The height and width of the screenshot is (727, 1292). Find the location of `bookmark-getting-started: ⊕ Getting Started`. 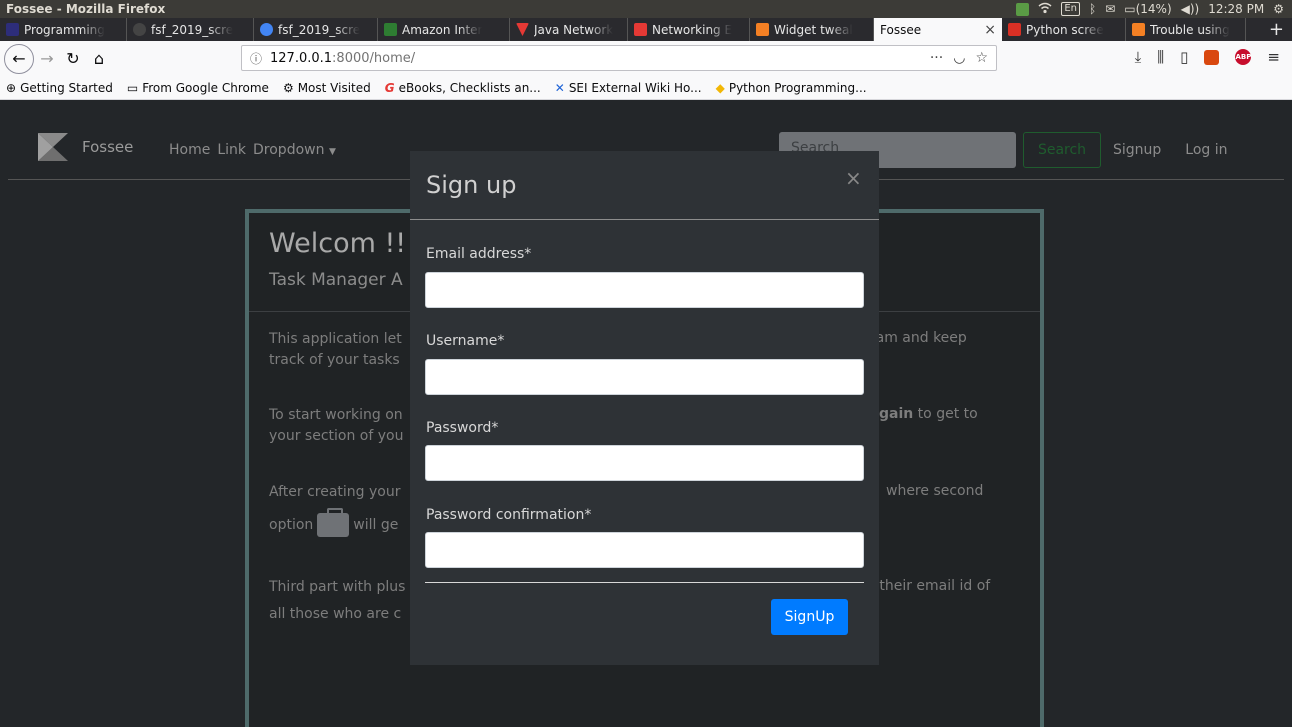

bookmark-getting-started: ⊕ Getting Started is located at coordinates (59, 88).